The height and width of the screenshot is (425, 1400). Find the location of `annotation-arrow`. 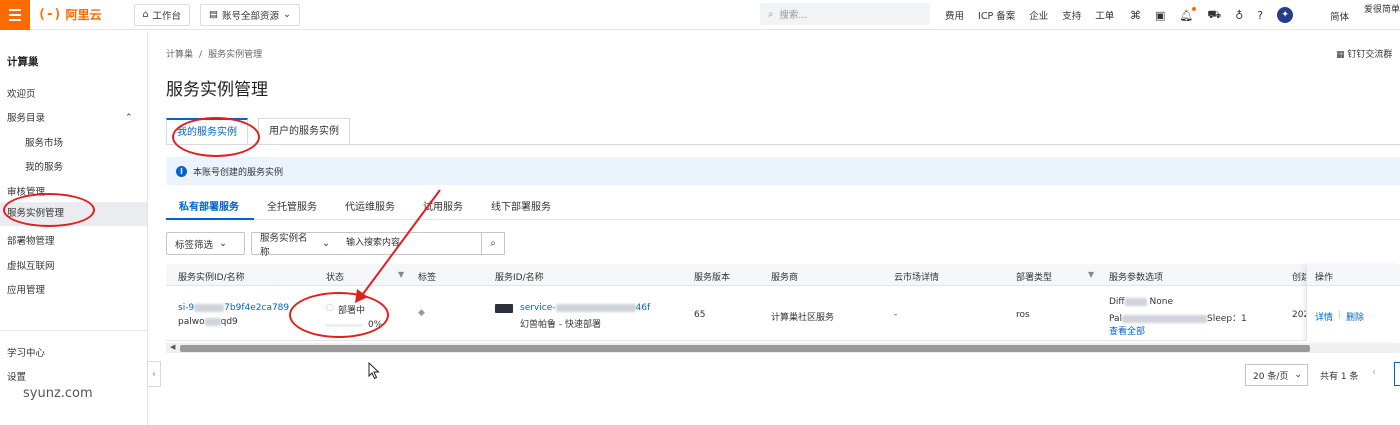

annotation-arrow is located at coordinates (398, 246).